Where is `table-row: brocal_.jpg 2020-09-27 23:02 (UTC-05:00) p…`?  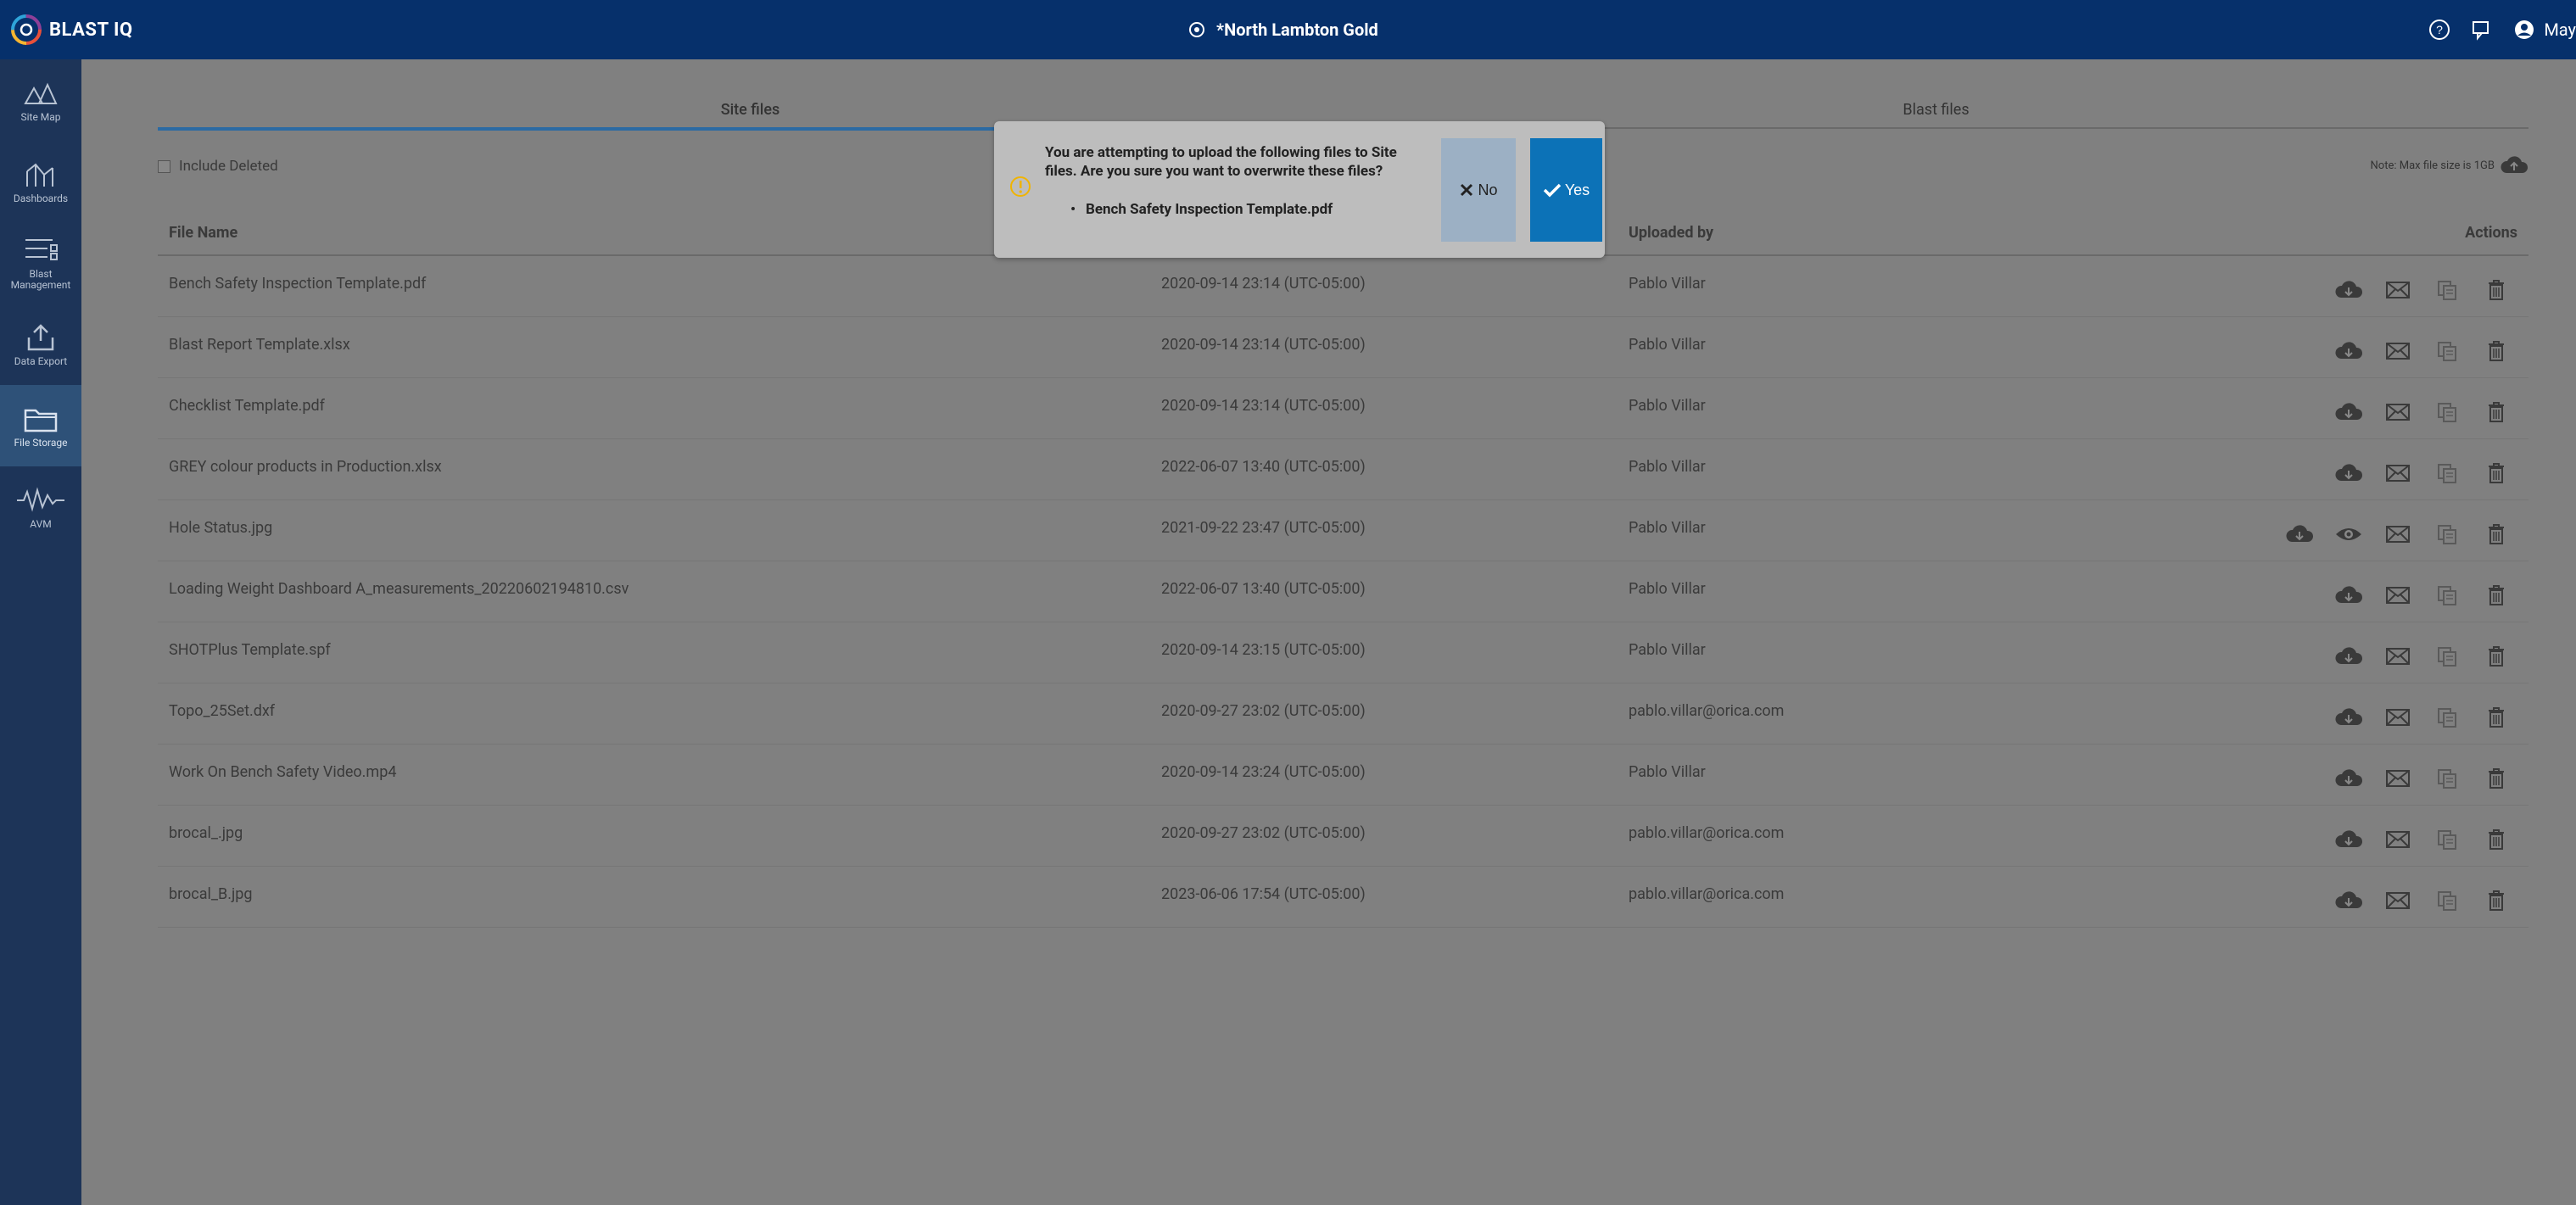 table-row: brocal_.jpg 2020-09-27 23:02 (UTC-05:00) p… is located at coordinates (1343, 836).